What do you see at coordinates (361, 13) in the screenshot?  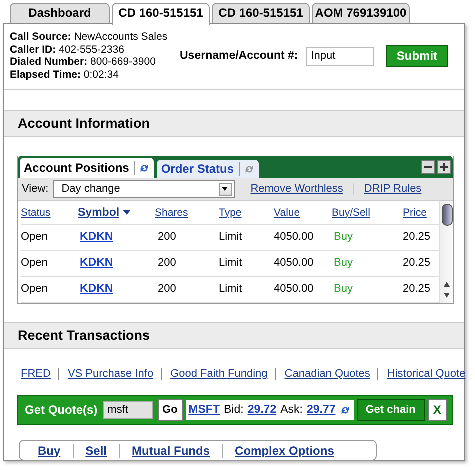 I see `tab: AOM 769139100` at bounding box center [361, 13].